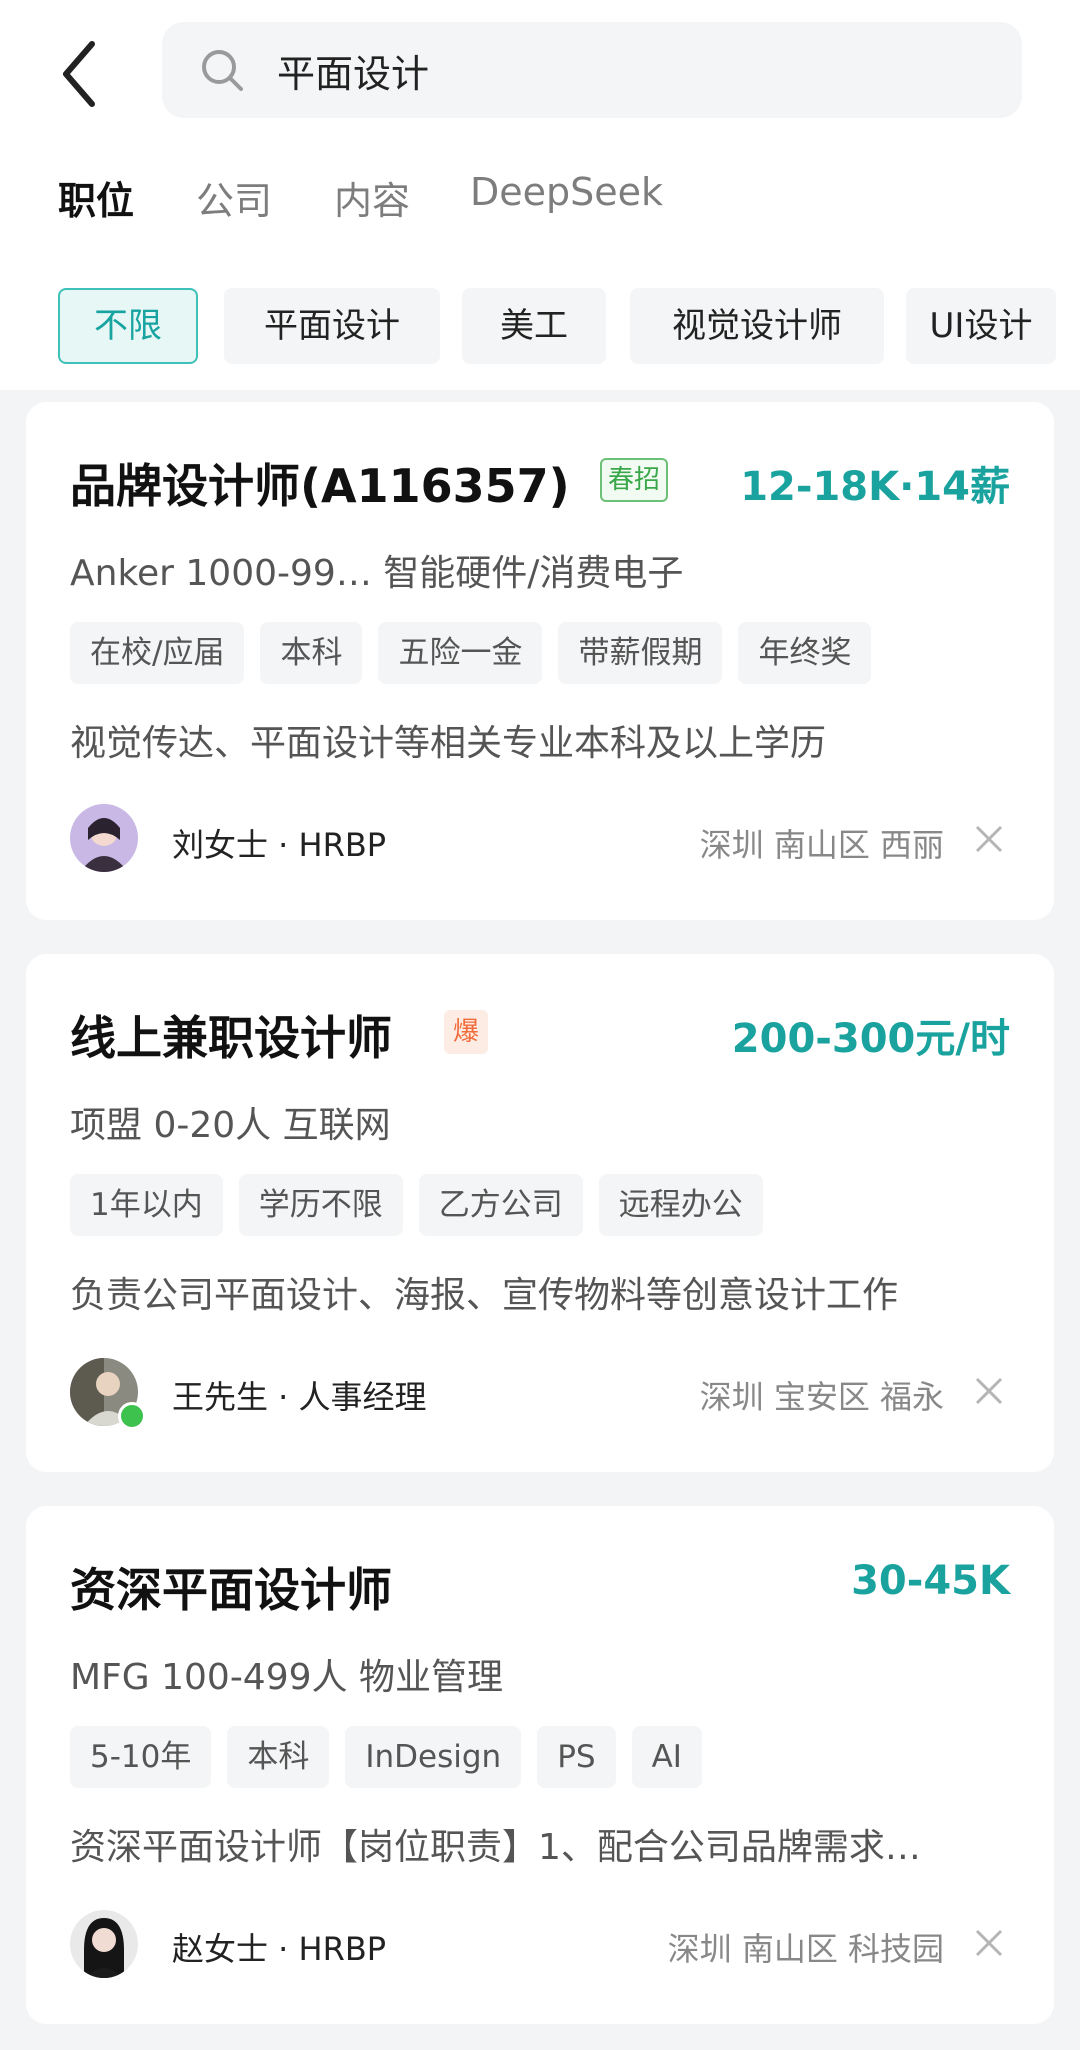  I want to click on company-info: MFG 100-499人 物业管理, so click(286, 1677).